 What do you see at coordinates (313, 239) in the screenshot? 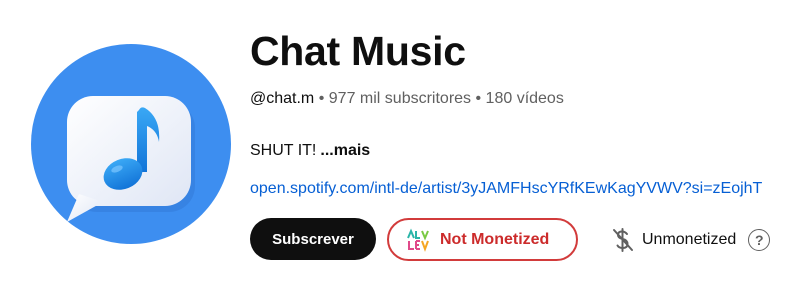
I see `subscribe-button: Subscrever` at bounding box center [313, 239].